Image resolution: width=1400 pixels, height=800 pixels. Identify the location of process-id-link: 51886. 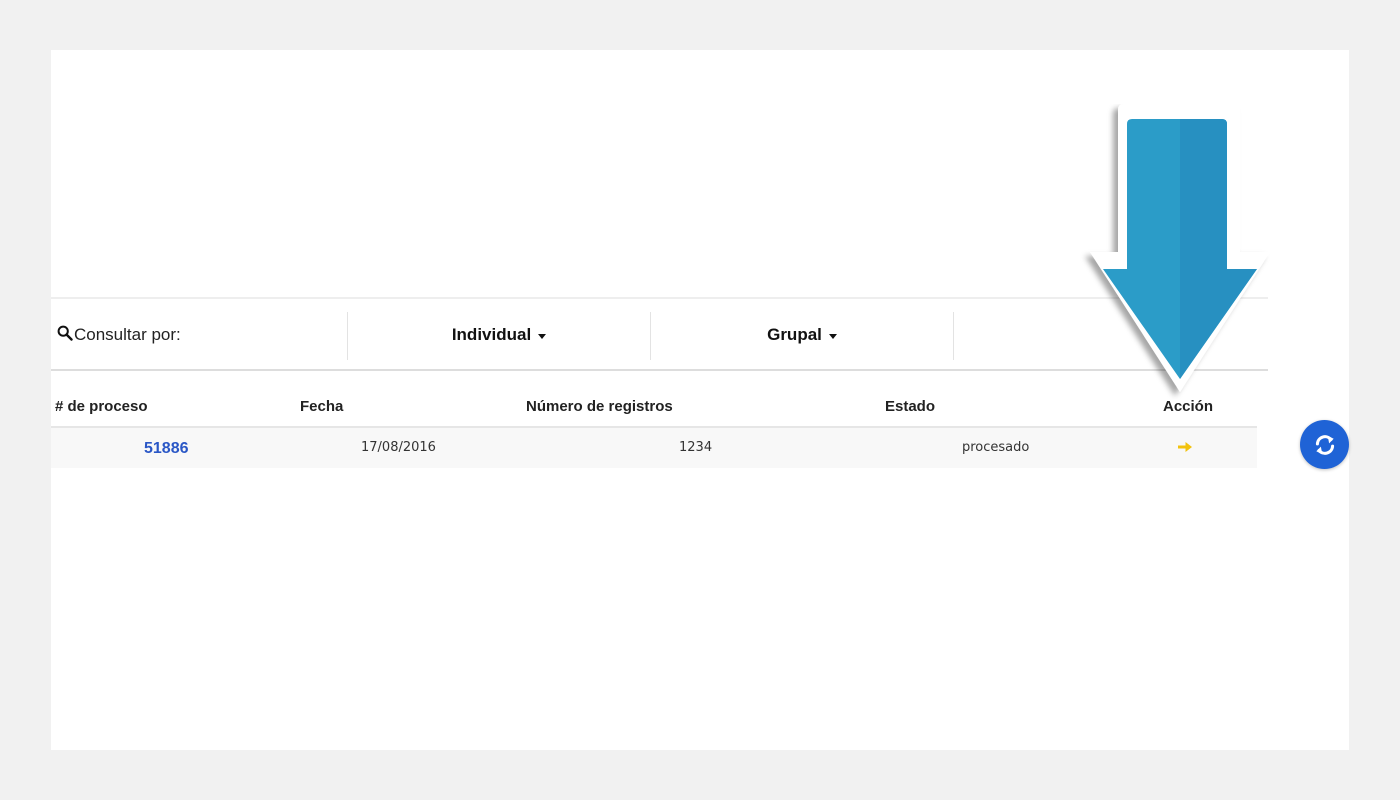
(166, 449).